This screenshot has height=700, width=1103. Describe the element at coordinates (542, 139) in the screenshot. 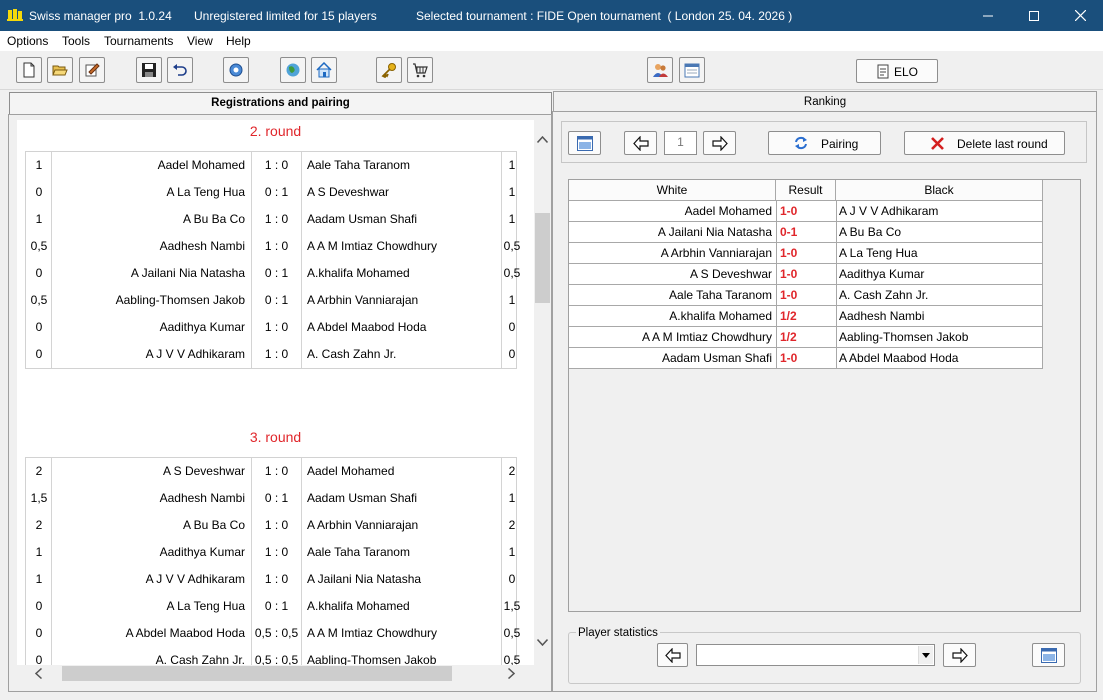

I see `scroll-up-icon` at that location.